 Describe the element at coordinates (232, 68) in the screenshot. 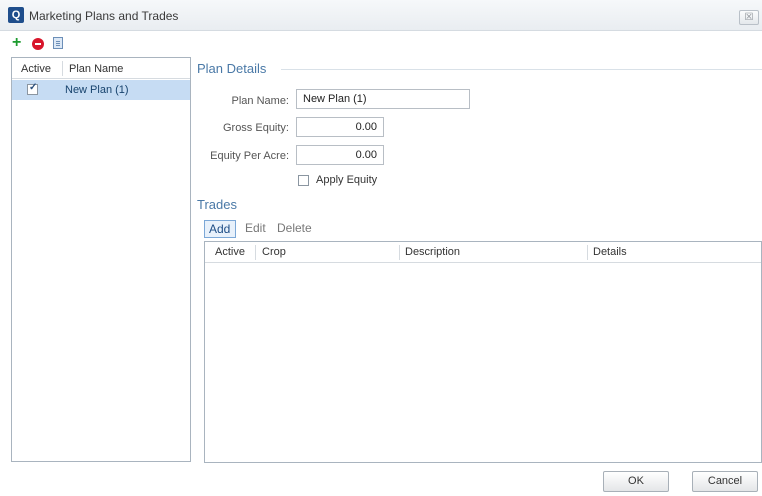

I see `plan-details-title: Plan Details` at that location.